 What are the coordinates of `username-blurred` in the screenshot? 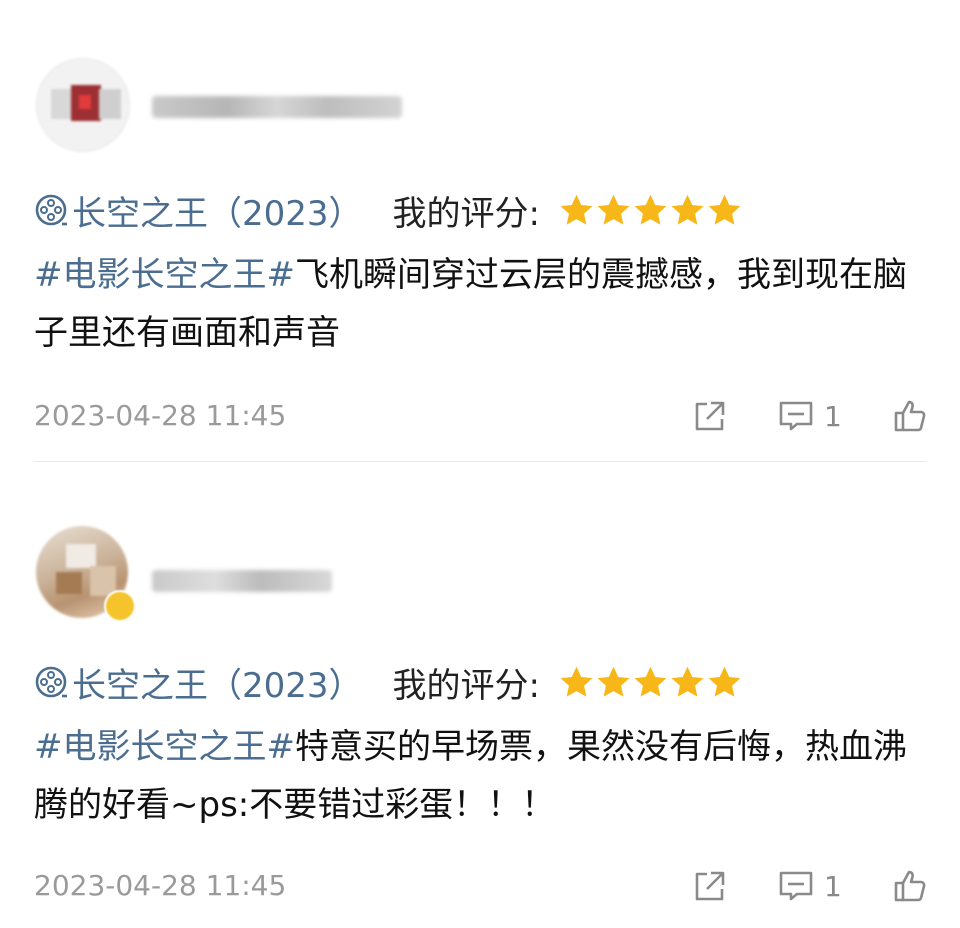 It's located at (242, 581).